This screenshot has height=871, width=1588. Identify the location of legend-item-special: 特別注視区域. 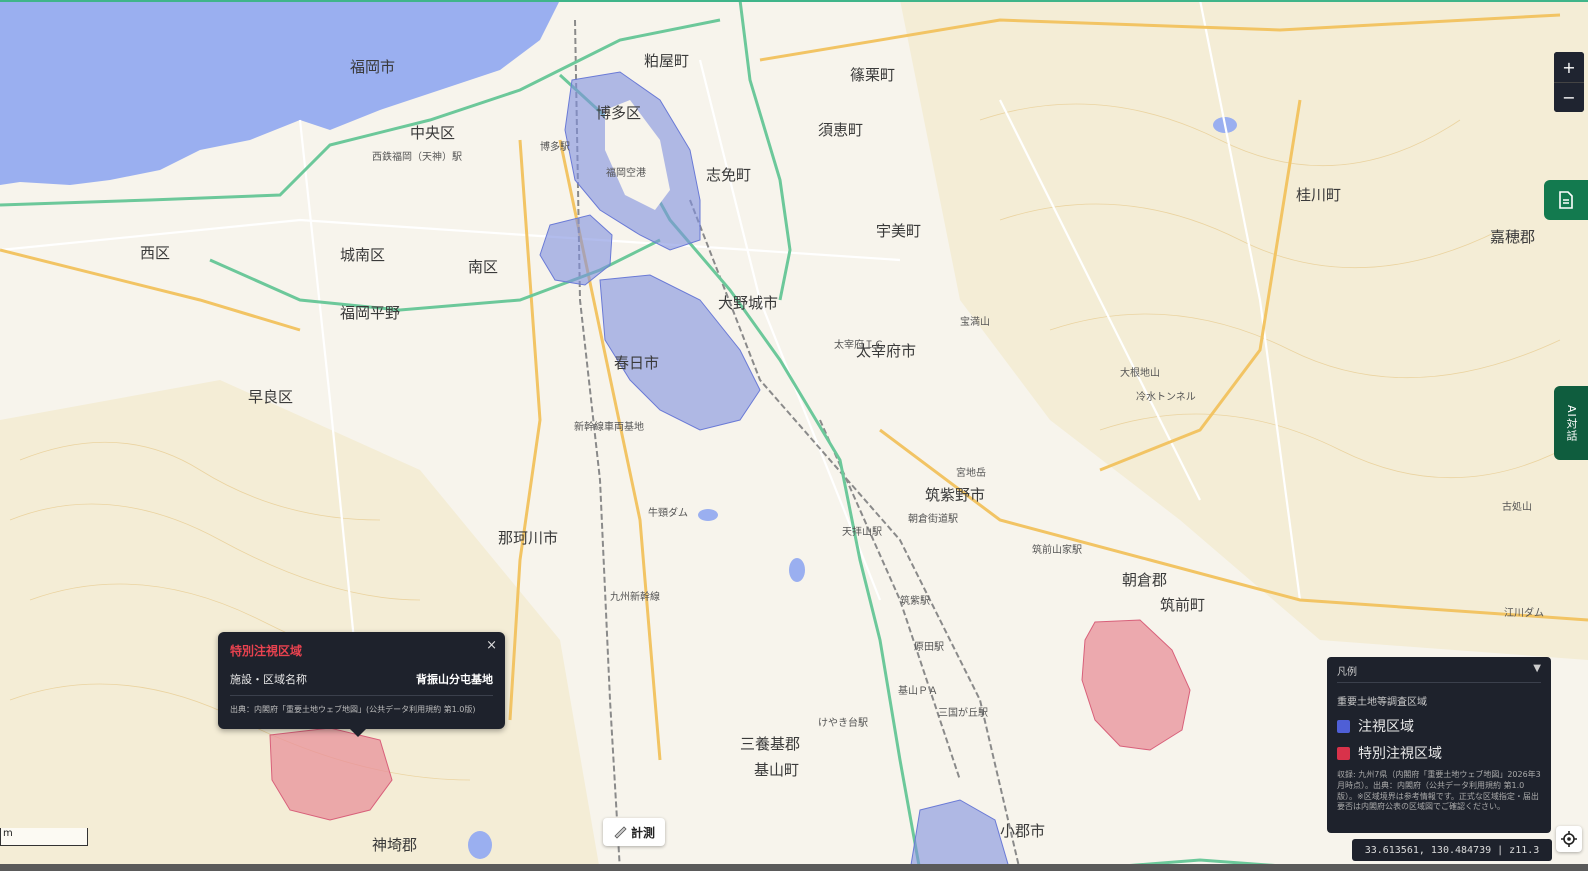
(1439, 753).